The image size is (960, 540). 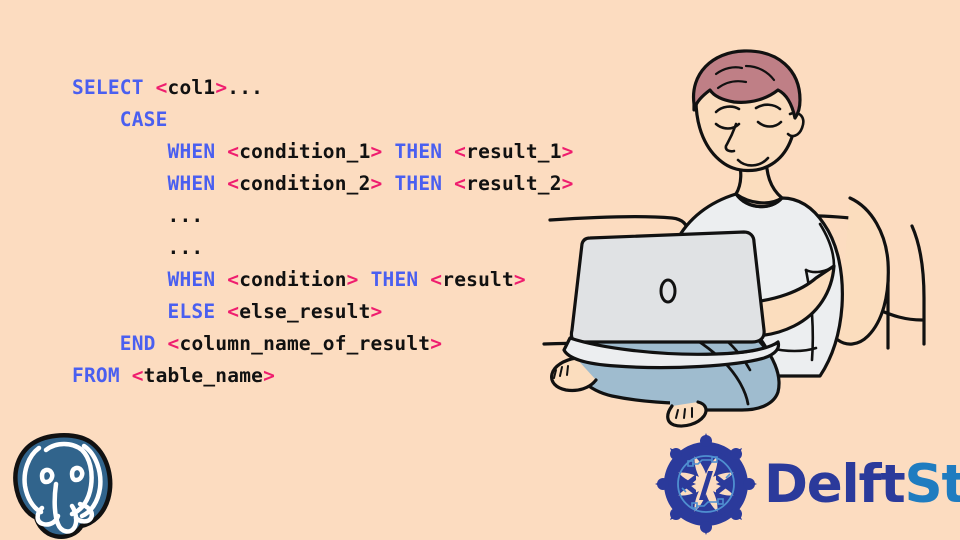 What do you see at coordinates (67, 482) in the screenshot?
I see `postgresql-elephant-logo` at bounding box center [67, 482].